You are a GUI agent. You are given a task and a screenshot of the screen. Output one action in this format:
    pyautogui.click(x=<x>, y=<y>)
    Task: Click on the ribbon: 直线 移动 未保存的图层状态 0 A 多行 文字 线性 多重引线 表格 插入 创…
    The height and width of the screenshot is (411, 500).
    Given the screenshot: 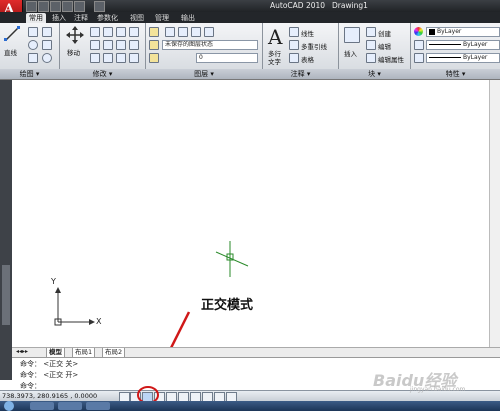 What is the action you would take?
    pyautogui.click(x=250, y=46)
    